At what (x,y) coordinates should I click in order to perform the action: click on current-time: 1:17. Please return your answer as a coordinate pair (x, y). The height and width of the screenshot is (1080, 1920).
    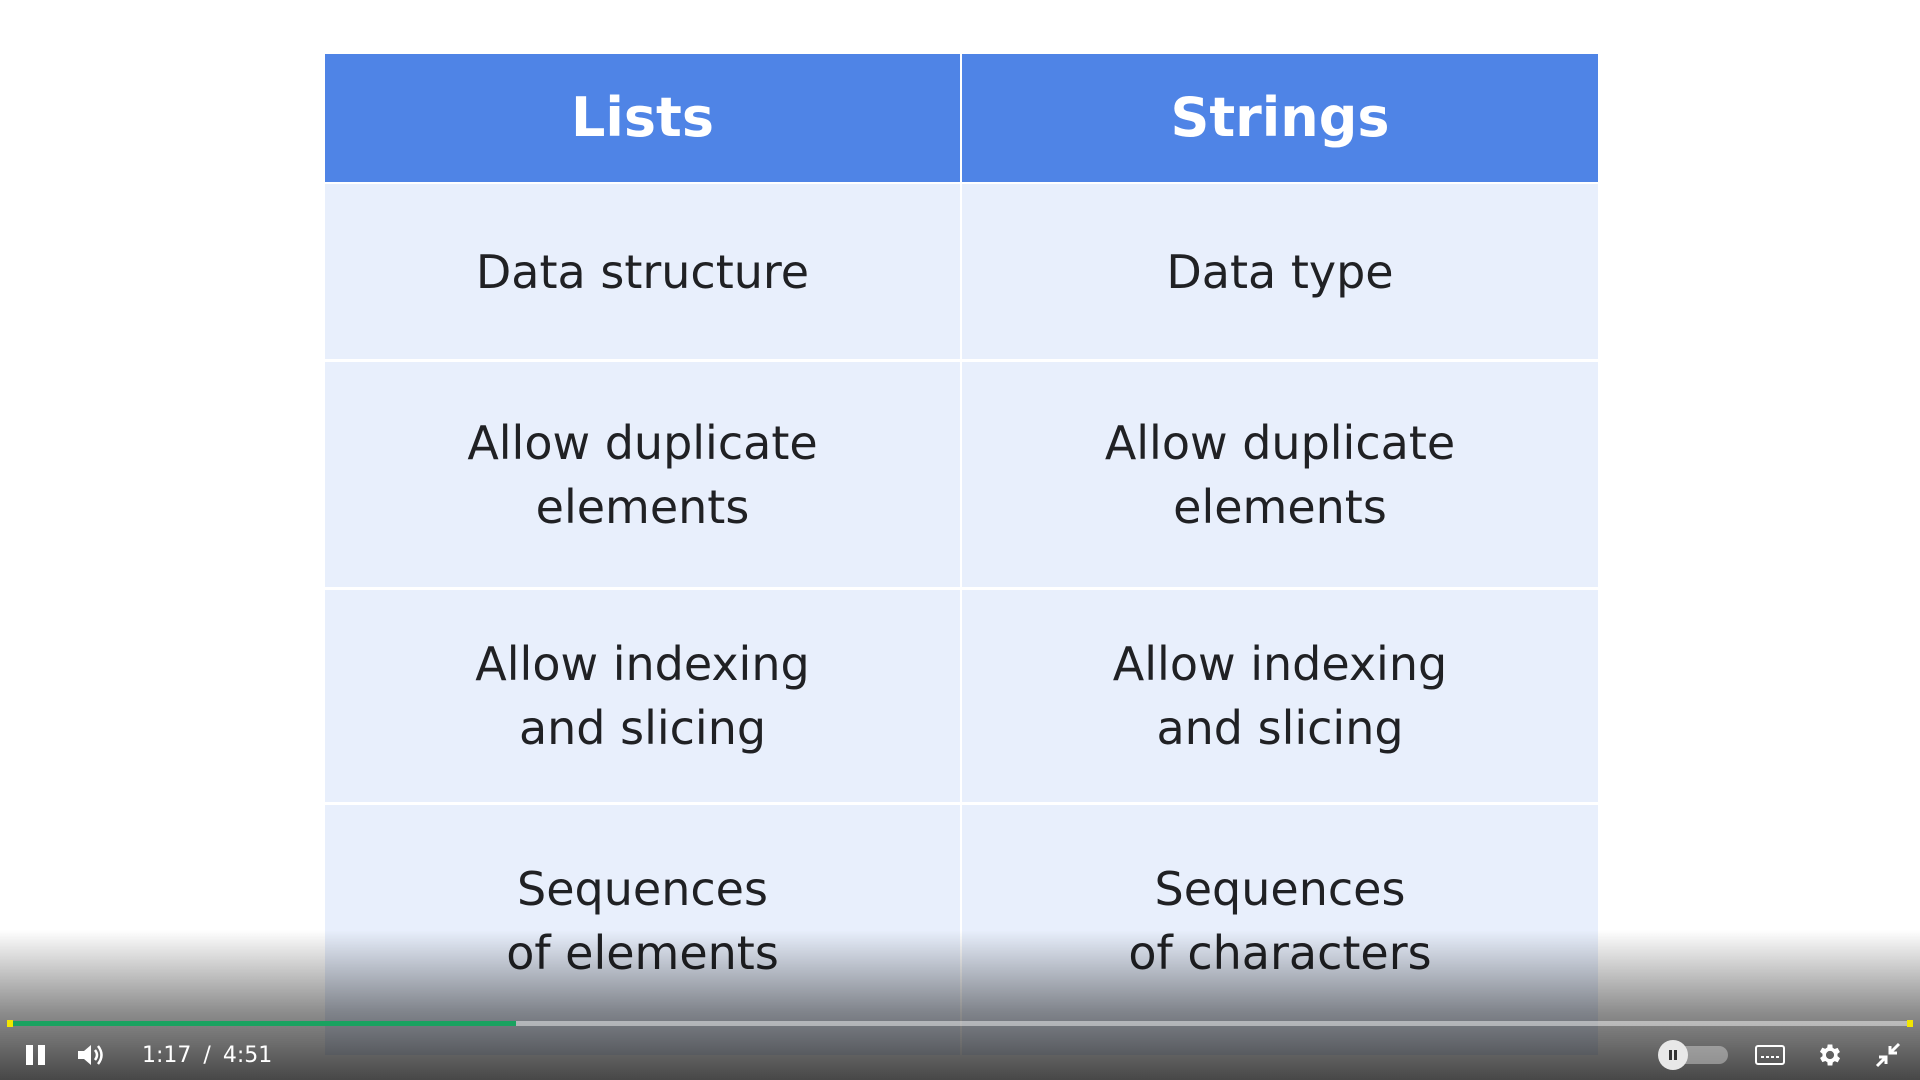
    Looking at the image, I should click on (167, 1055).